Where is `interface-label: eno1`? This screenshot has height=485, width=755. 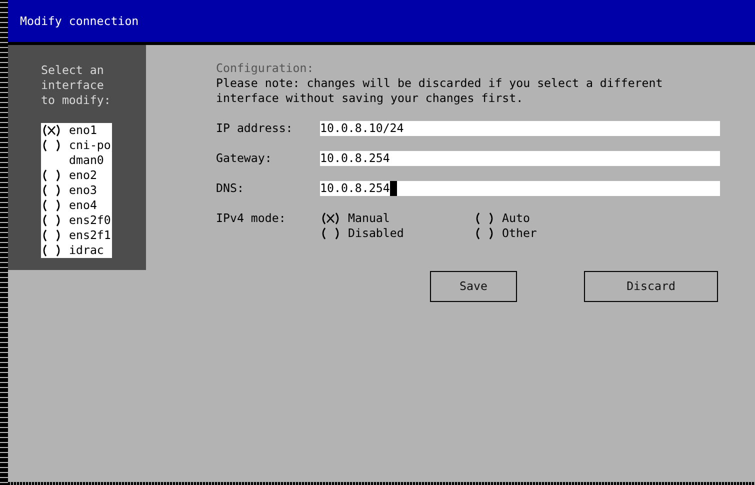 interface-label: eno1 is located at coordinates (90, 130).